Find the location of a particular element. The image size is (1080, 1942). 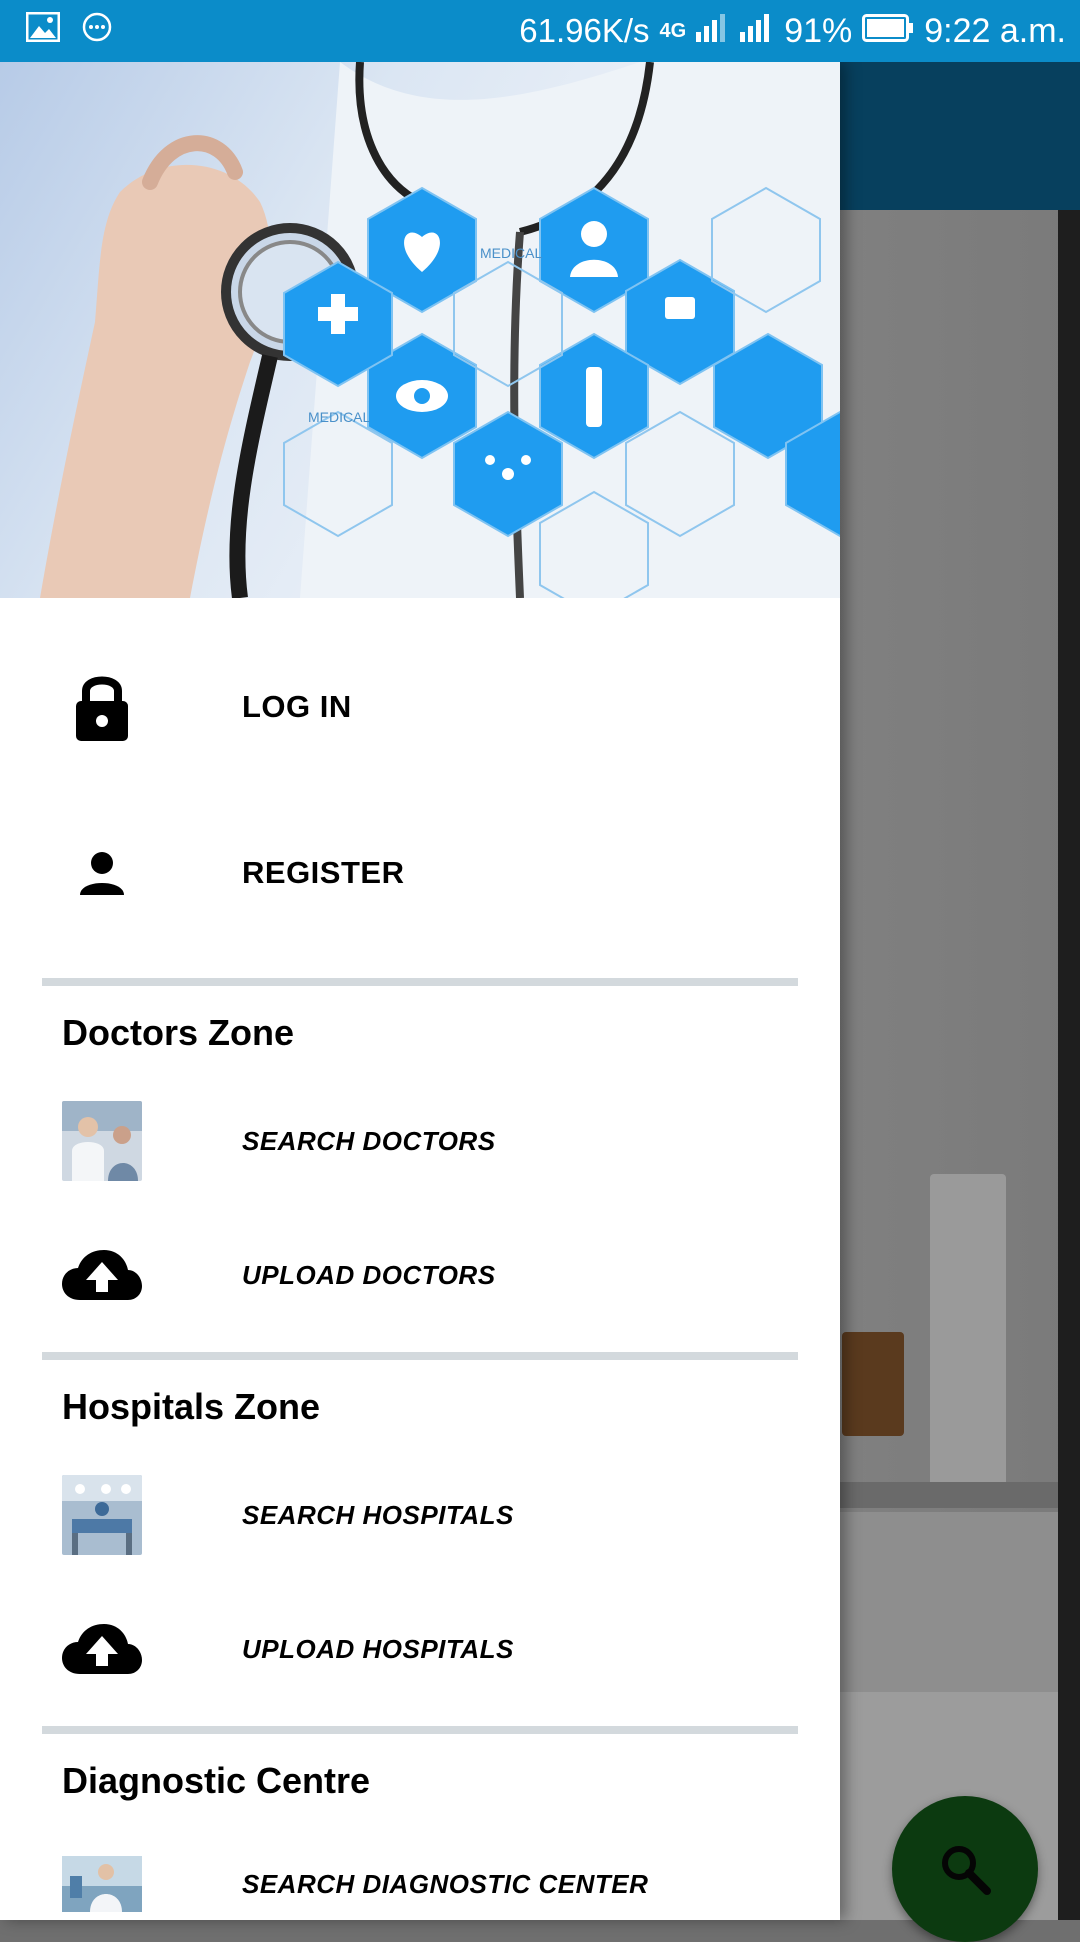

section-title-hospitals: Hospitals Zone is located at coordinates (191, 1406).